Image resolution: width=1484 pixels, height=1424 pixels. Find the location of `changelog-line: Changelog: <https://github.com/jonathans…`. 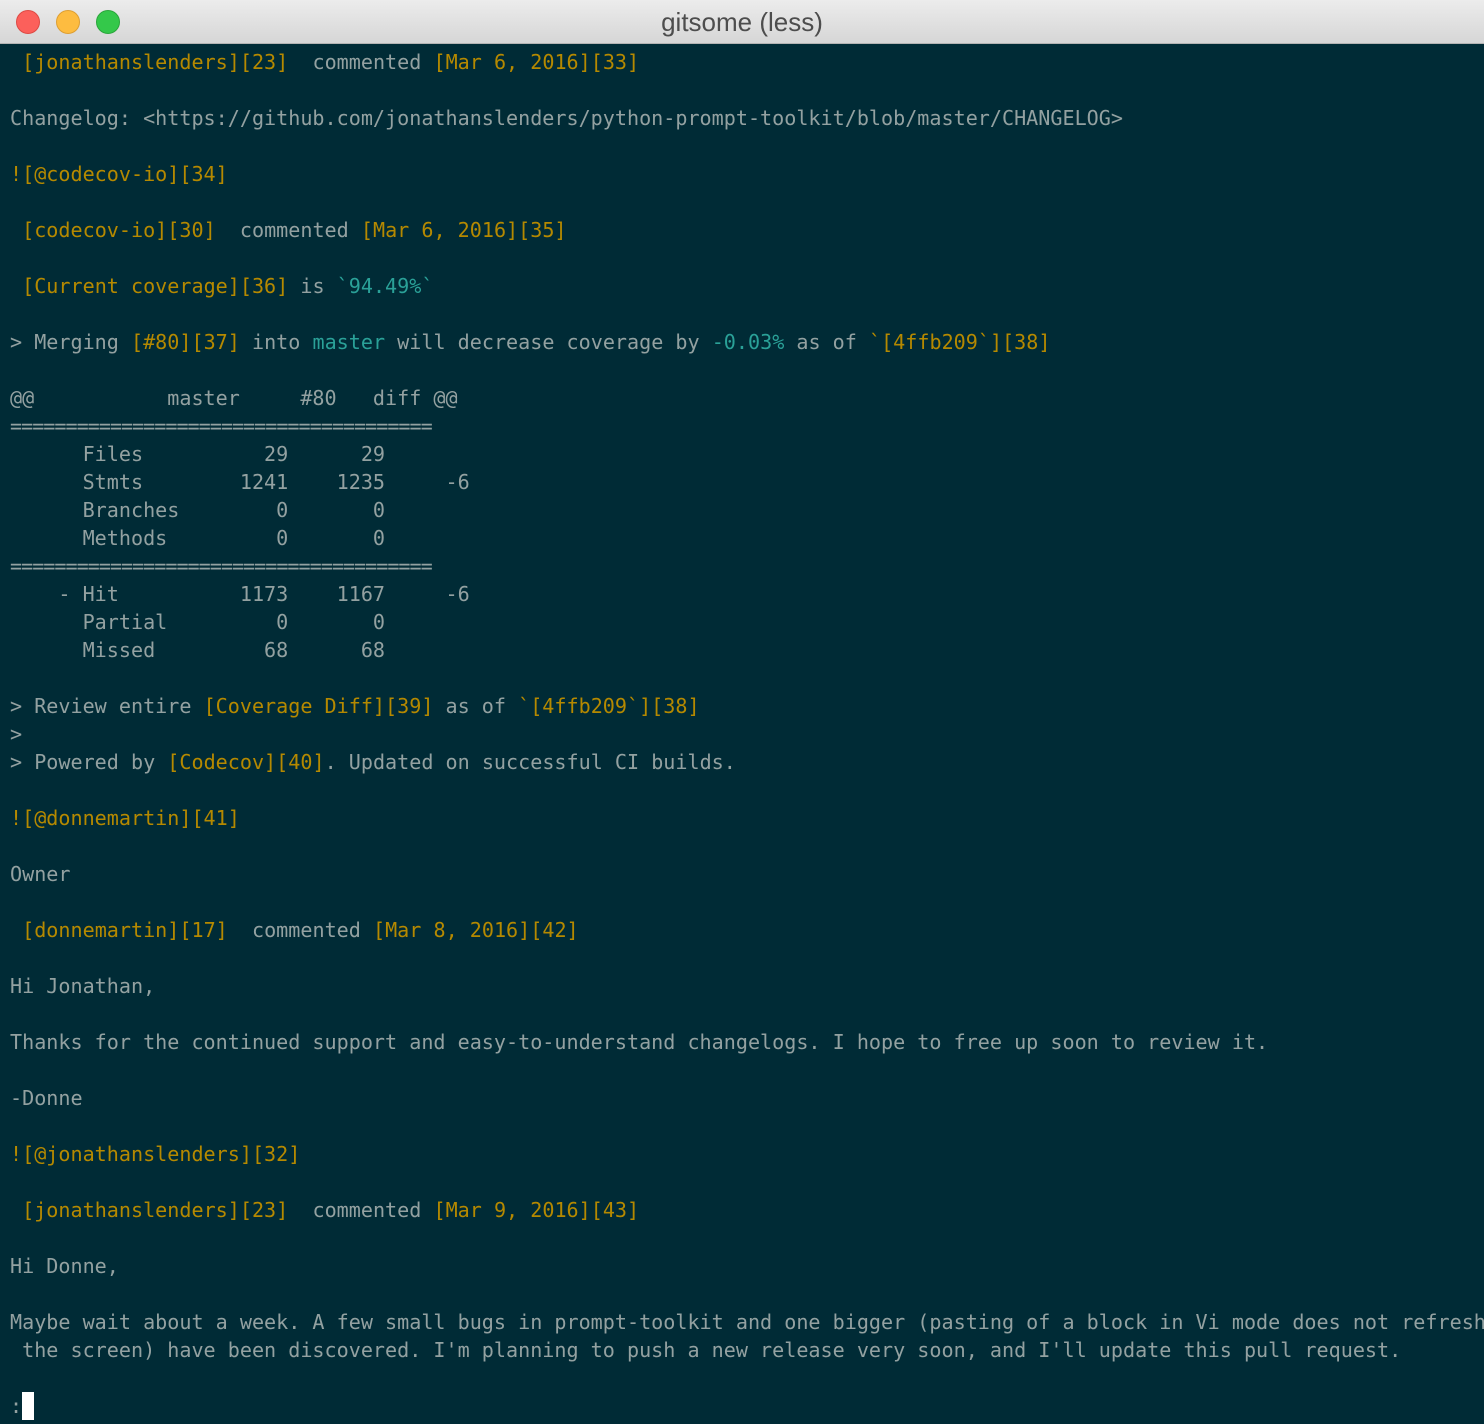

changelog-line: Changelog: <https://github.com/jonathans… is located at coordinates (566, 118).